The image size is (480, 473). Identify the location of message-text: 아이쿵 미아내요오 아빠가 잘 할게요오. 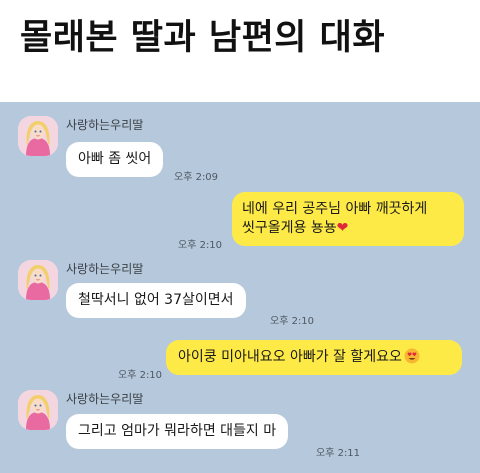
(290, 357).